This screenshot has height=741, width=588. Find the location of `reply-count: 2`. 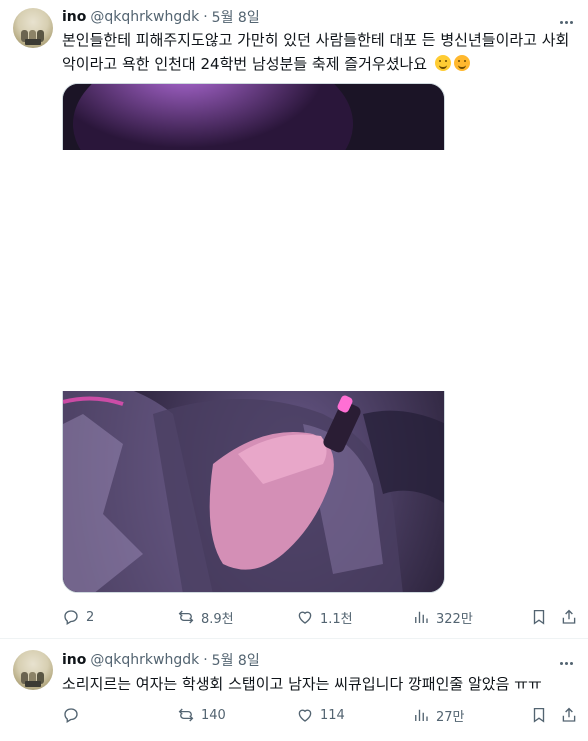

reply-count: 2 is located at coordinates (90, 617).